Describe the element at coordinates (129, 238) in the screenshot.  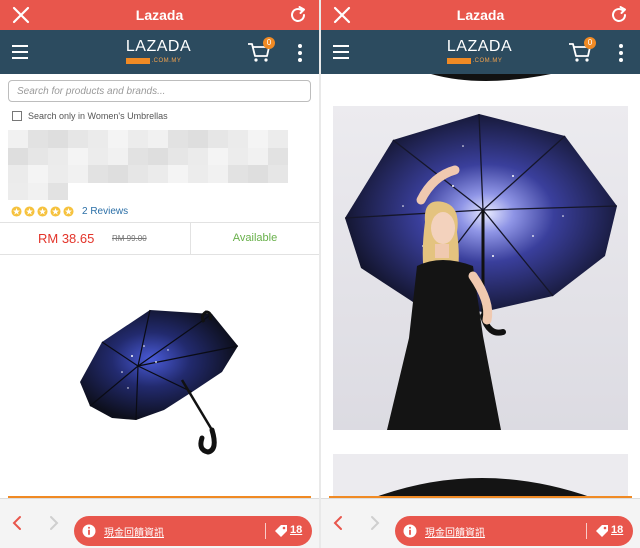
I see `original-price: RM 99.00` at that location.